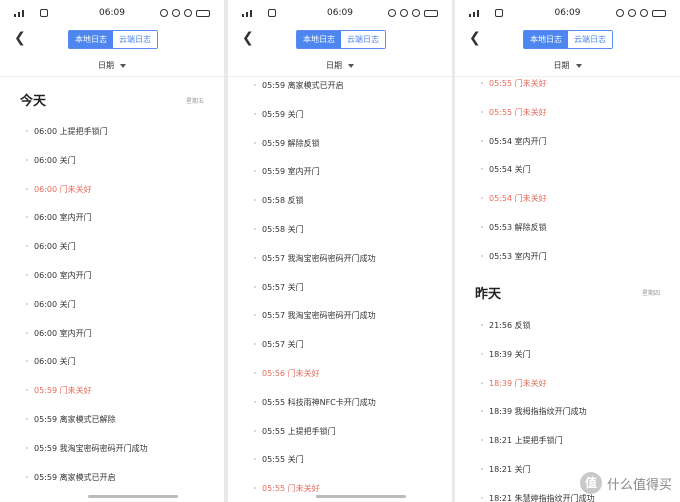 The height and width of the screenshot is (502, 680). What do you see at coordinates (279, 229) in the screenshot?
I see `log-entry: 05:58 关门` at bounding box center [279, 229].